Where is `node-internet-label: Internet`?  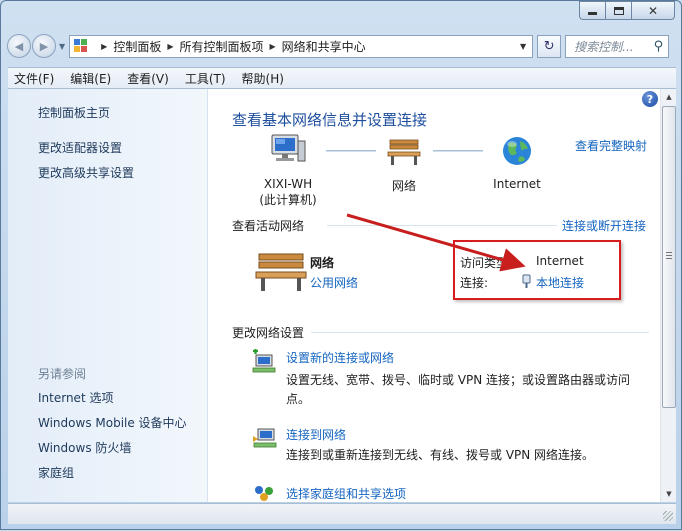
node-internet-label: Internet is located at coordinates (517, 184).